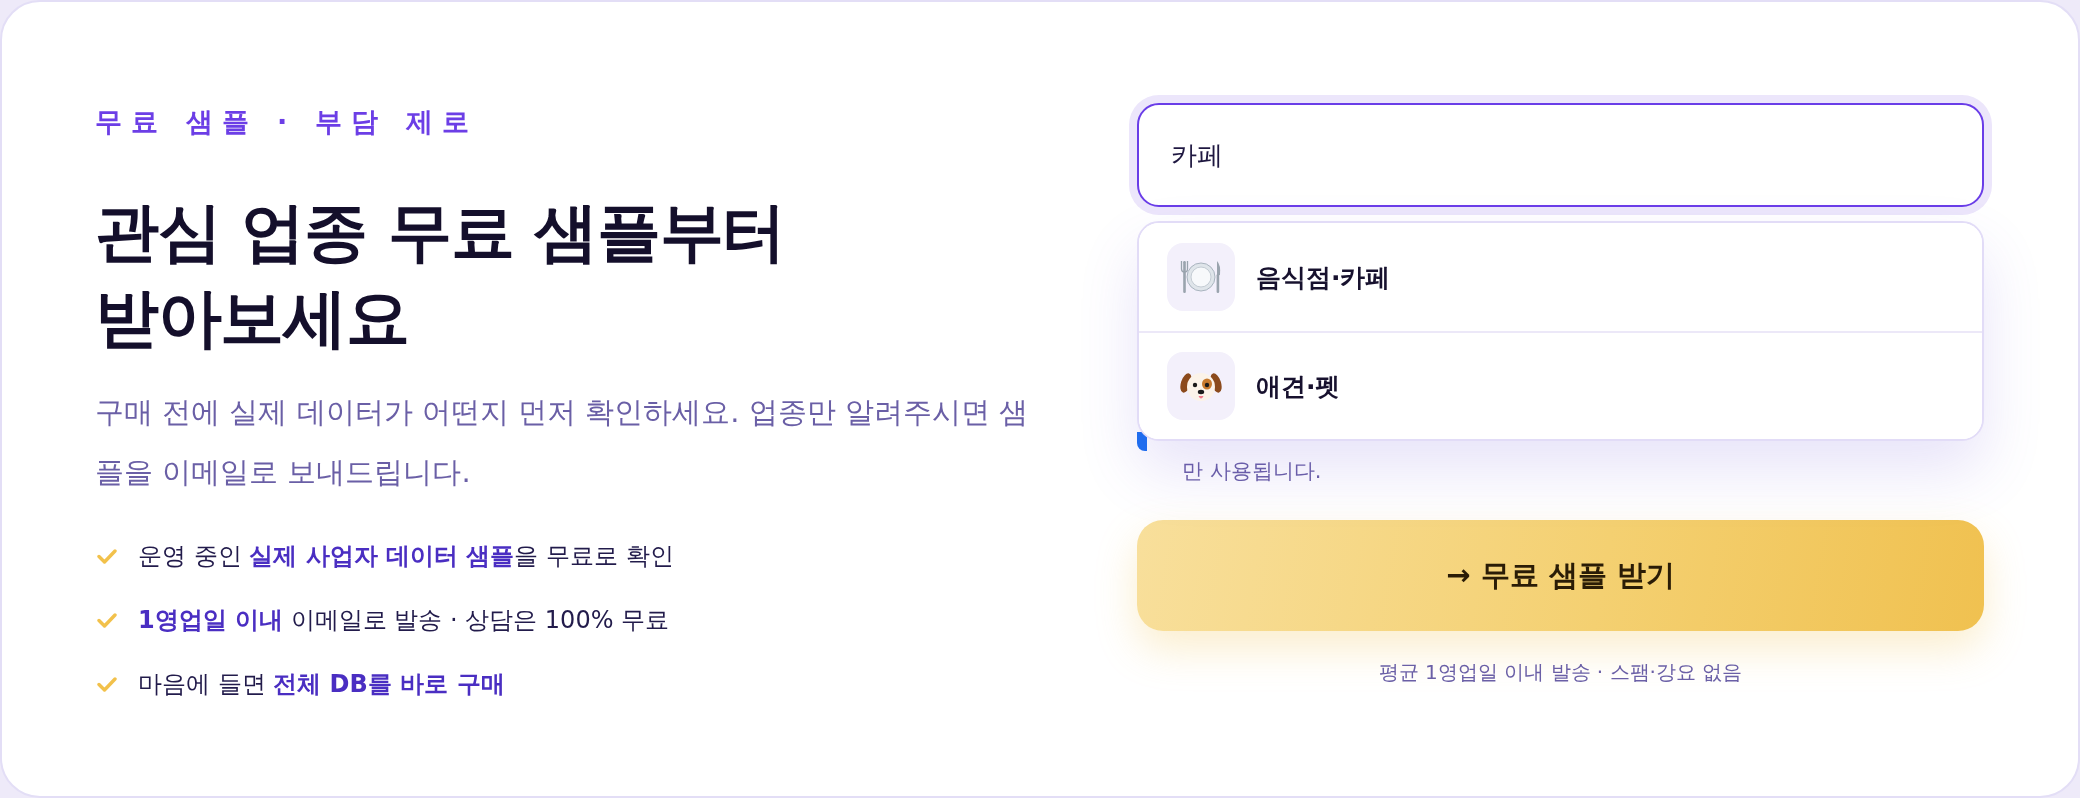  Describe the element at coordinates (1560, 385) in the screenshot. I see `suggestion-item: 애견·펫` at that location.